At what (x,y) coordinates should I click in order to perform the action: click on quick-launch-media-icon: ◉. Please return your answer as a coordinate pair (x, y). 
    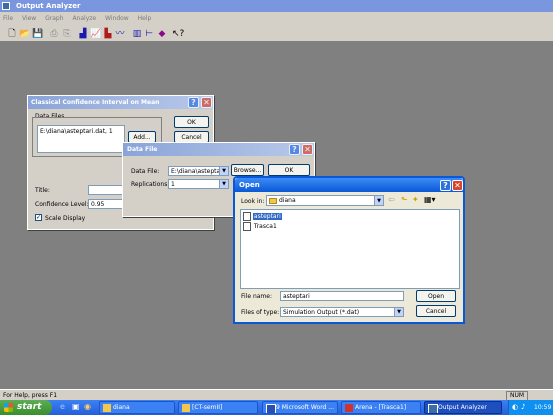
    Looking at the image, I should click on (87, 406).